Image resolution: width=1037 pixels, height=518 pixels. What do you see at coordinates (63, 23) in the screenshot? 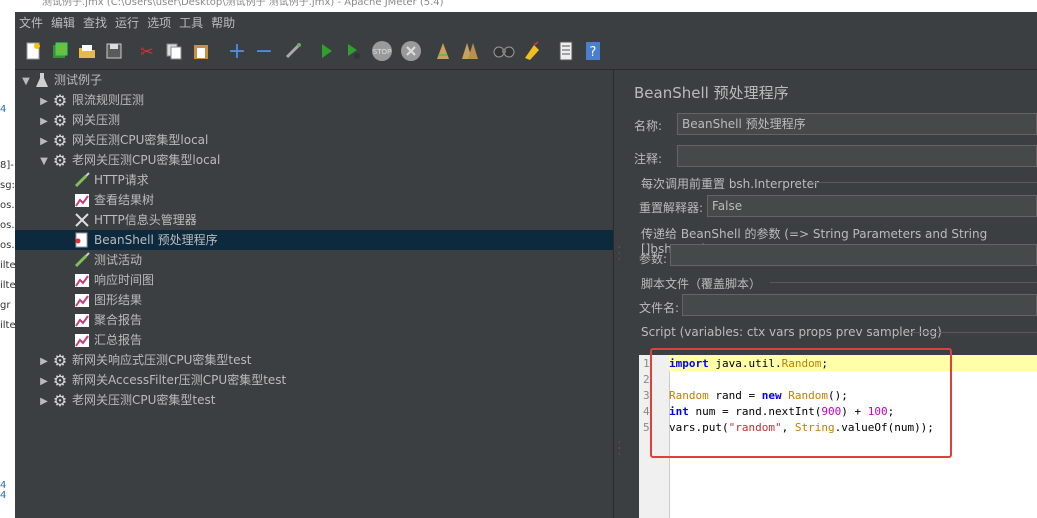
I see `menu-edit: 编辑` at bounding box center [63, 23].